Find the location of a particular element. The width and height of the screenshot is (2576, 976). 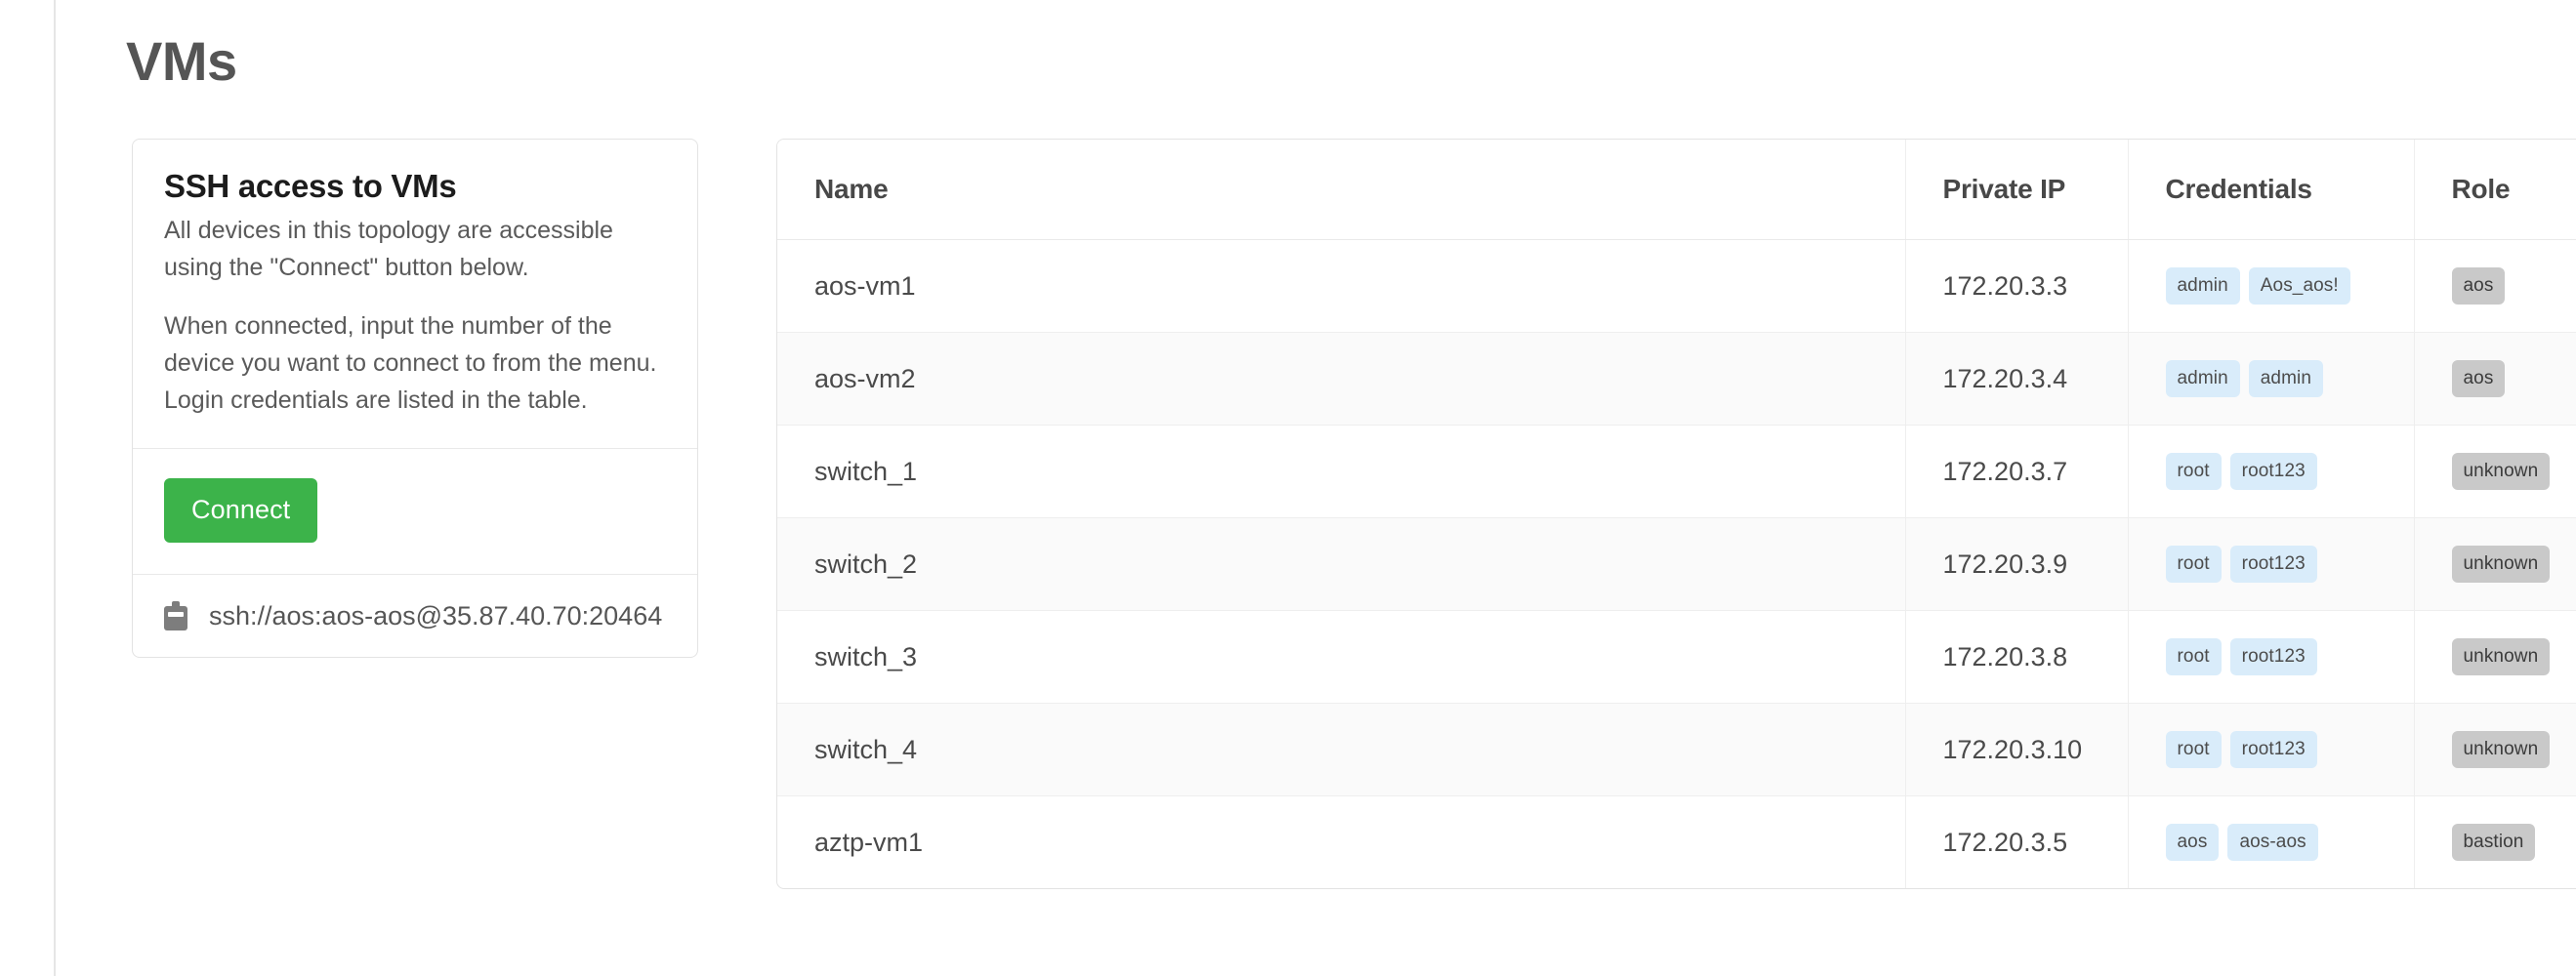

credential-badges: aos aos-aos is located at coordinates (2289, 842).